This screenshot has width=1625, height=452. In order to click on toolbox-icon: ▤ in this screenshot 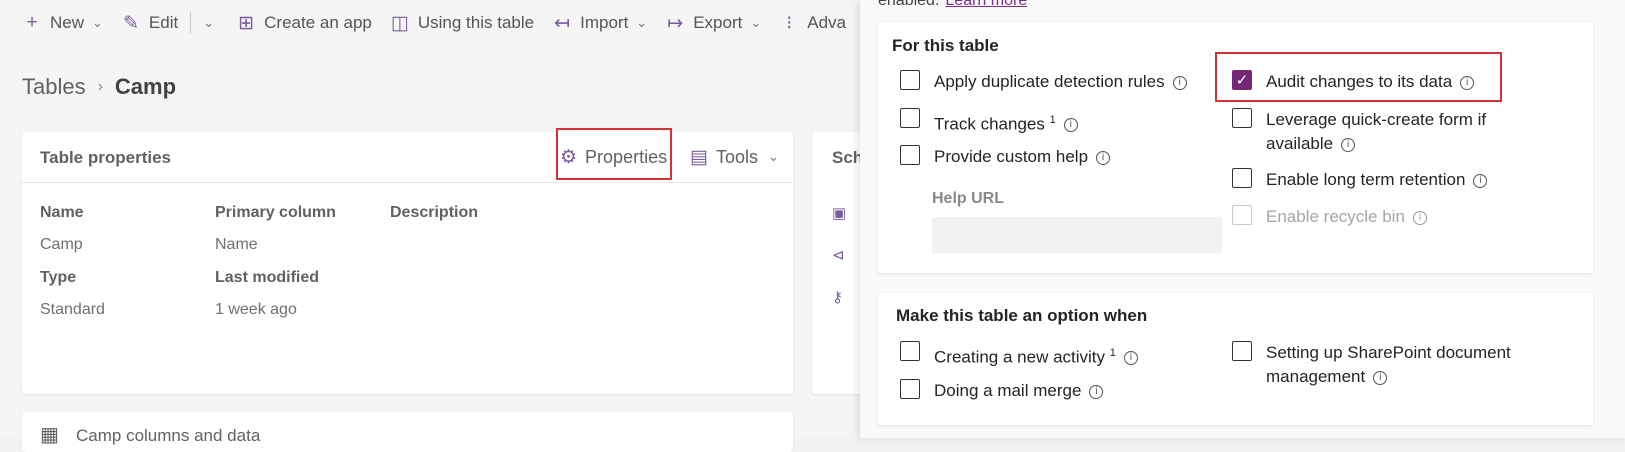, I will do `click(699, 157)`.